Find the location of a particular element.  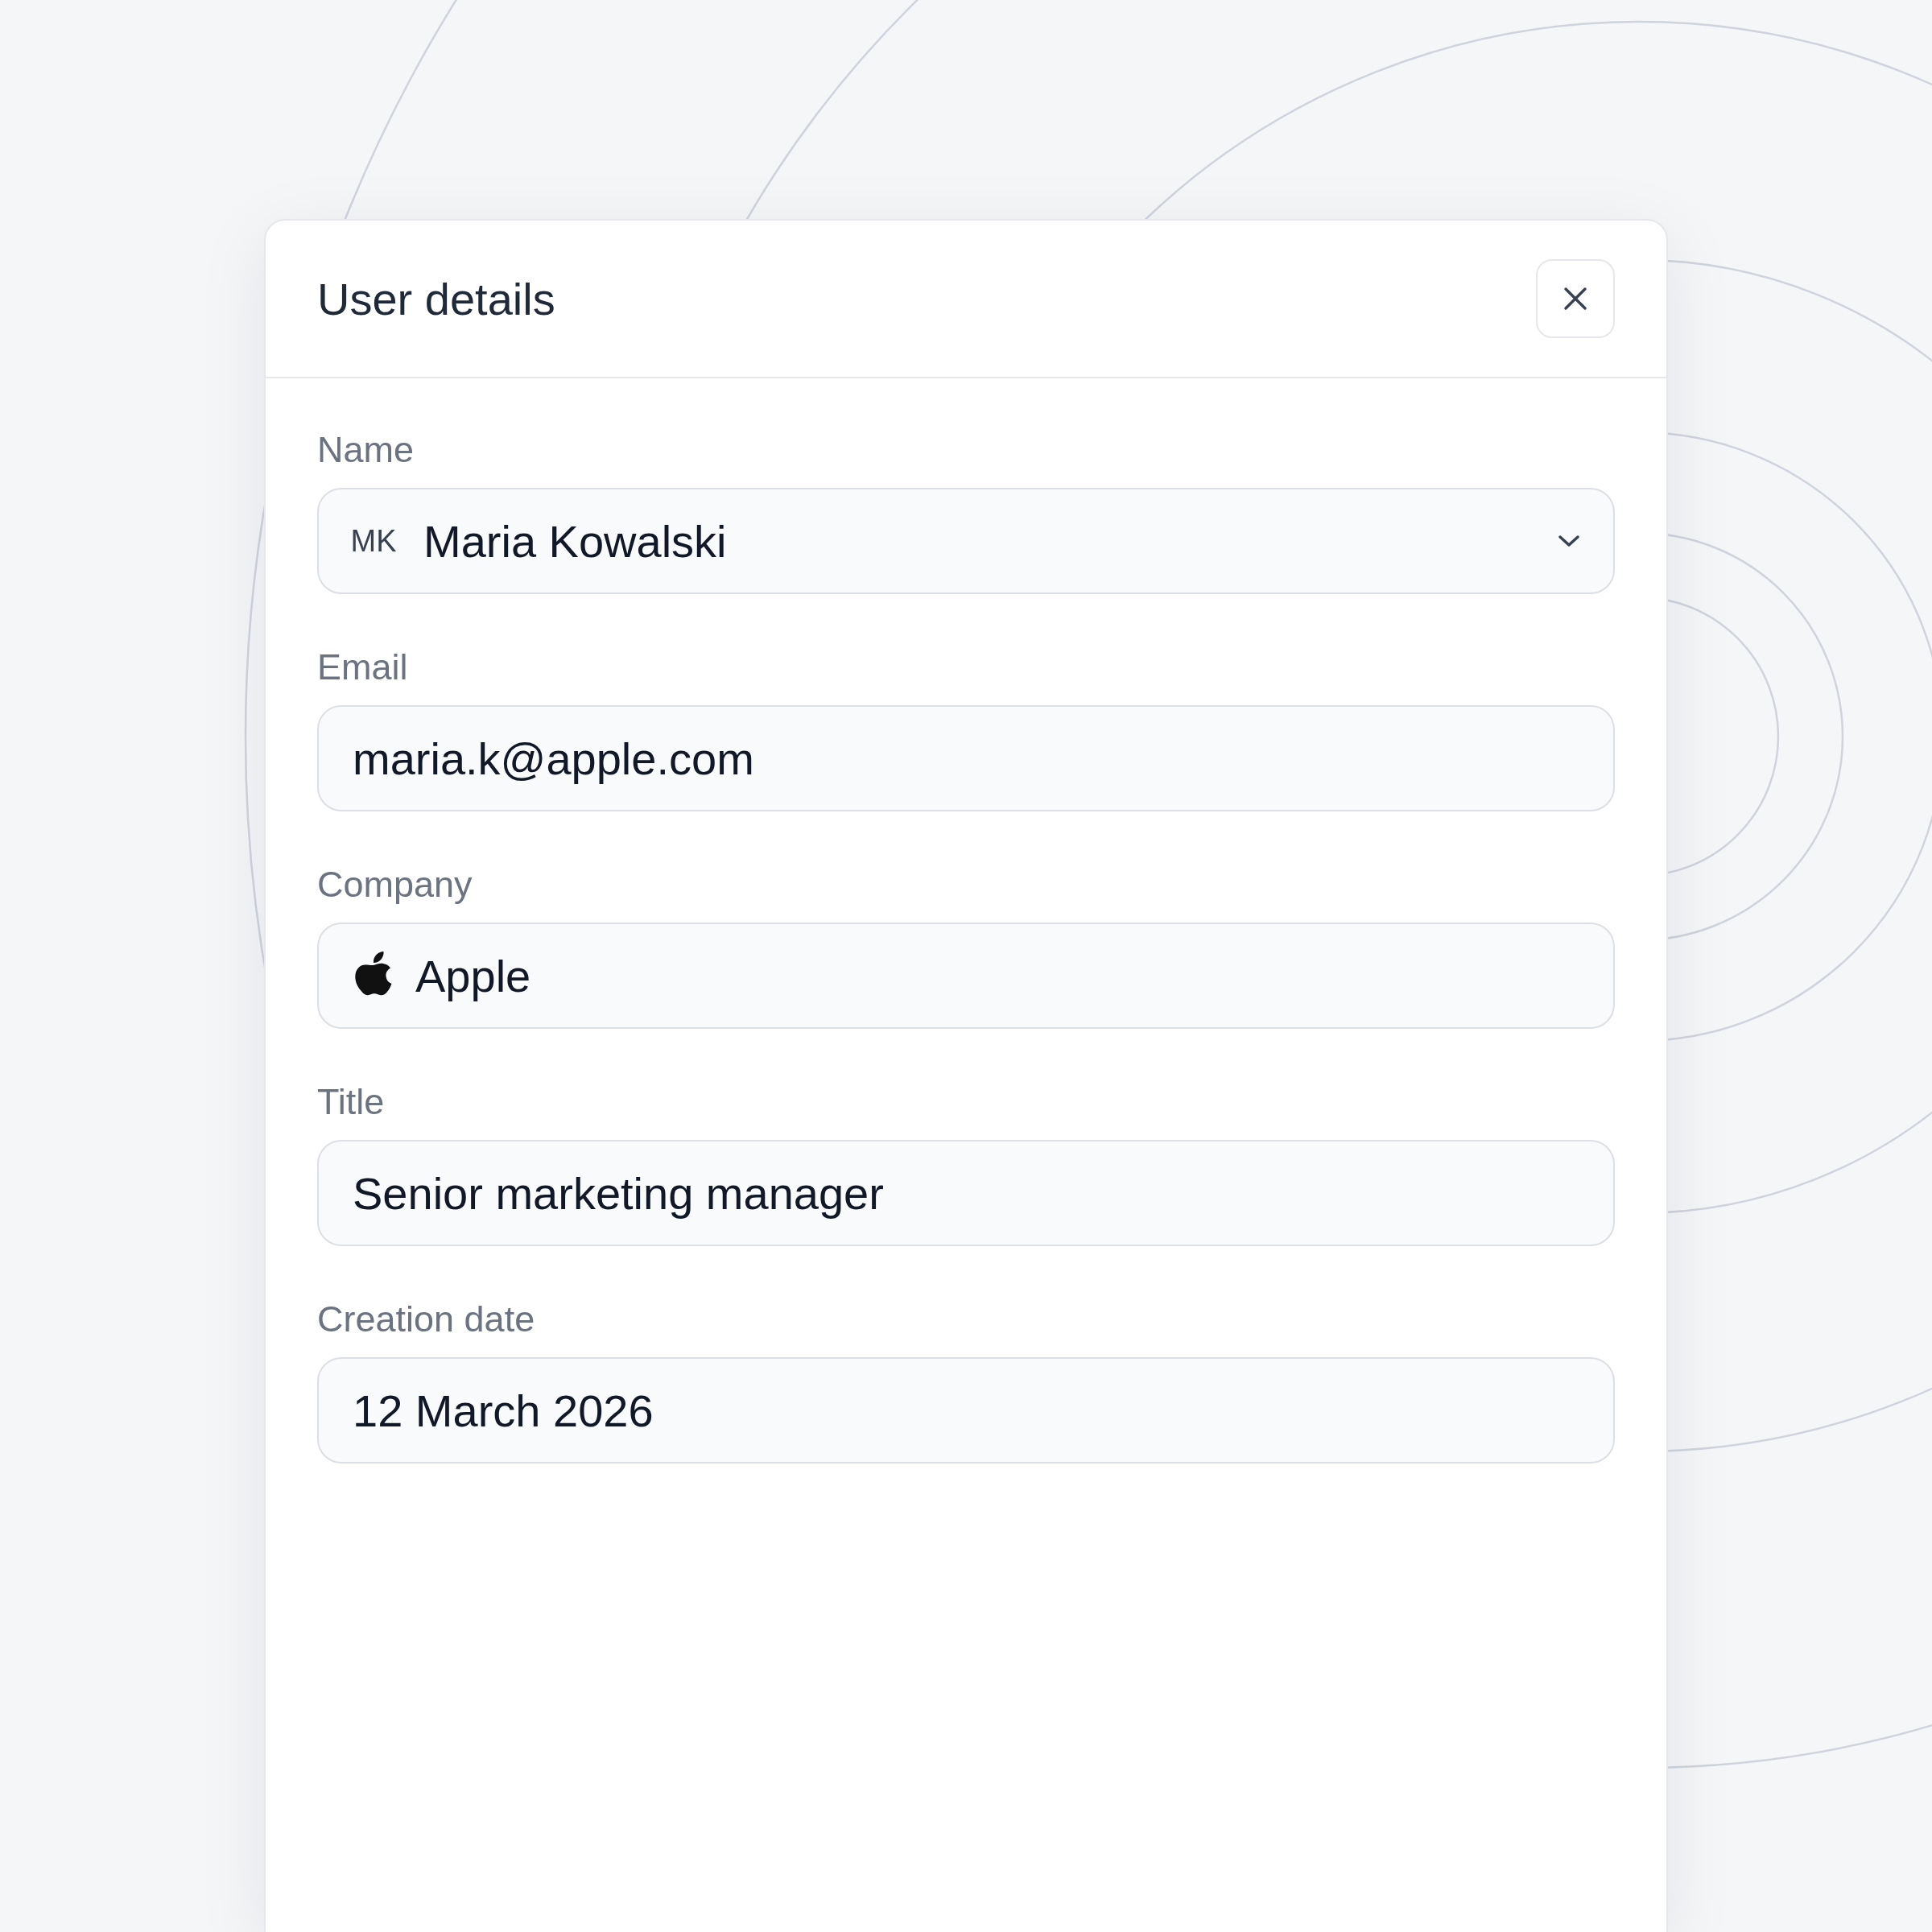

field-value: 12 March 2026 is located at coordinates (504, 1410).